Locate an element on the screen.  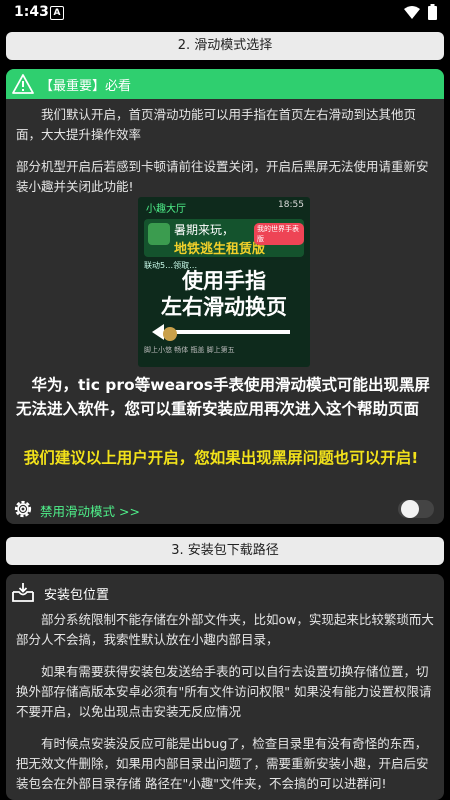
gear-icon is located at coordinates (23, 509).